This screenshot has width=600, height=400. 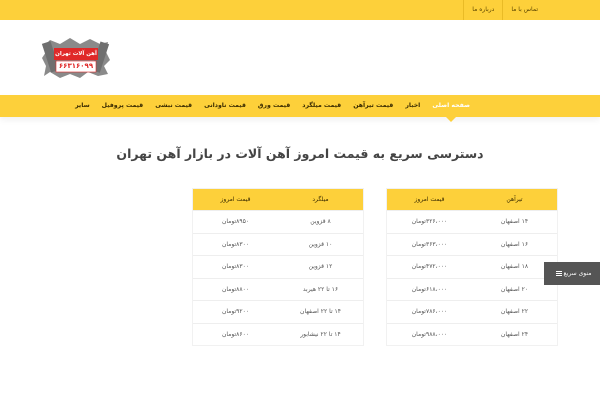 What do you see at coordinates (514, 334) in the screenshot?
I see `product-cell: ۲۴ اصفهان` at bounding box center [514, 334].